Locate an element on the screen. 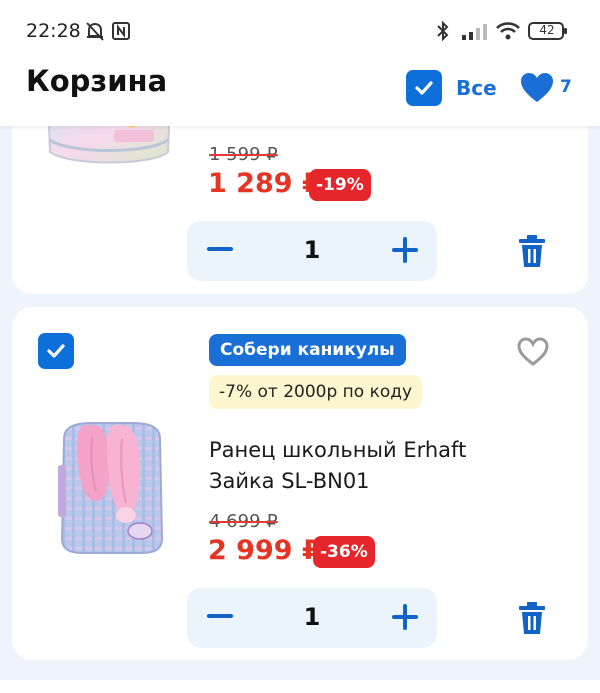  status-bar: 22:28 42 is located at coordinates (300, 31).